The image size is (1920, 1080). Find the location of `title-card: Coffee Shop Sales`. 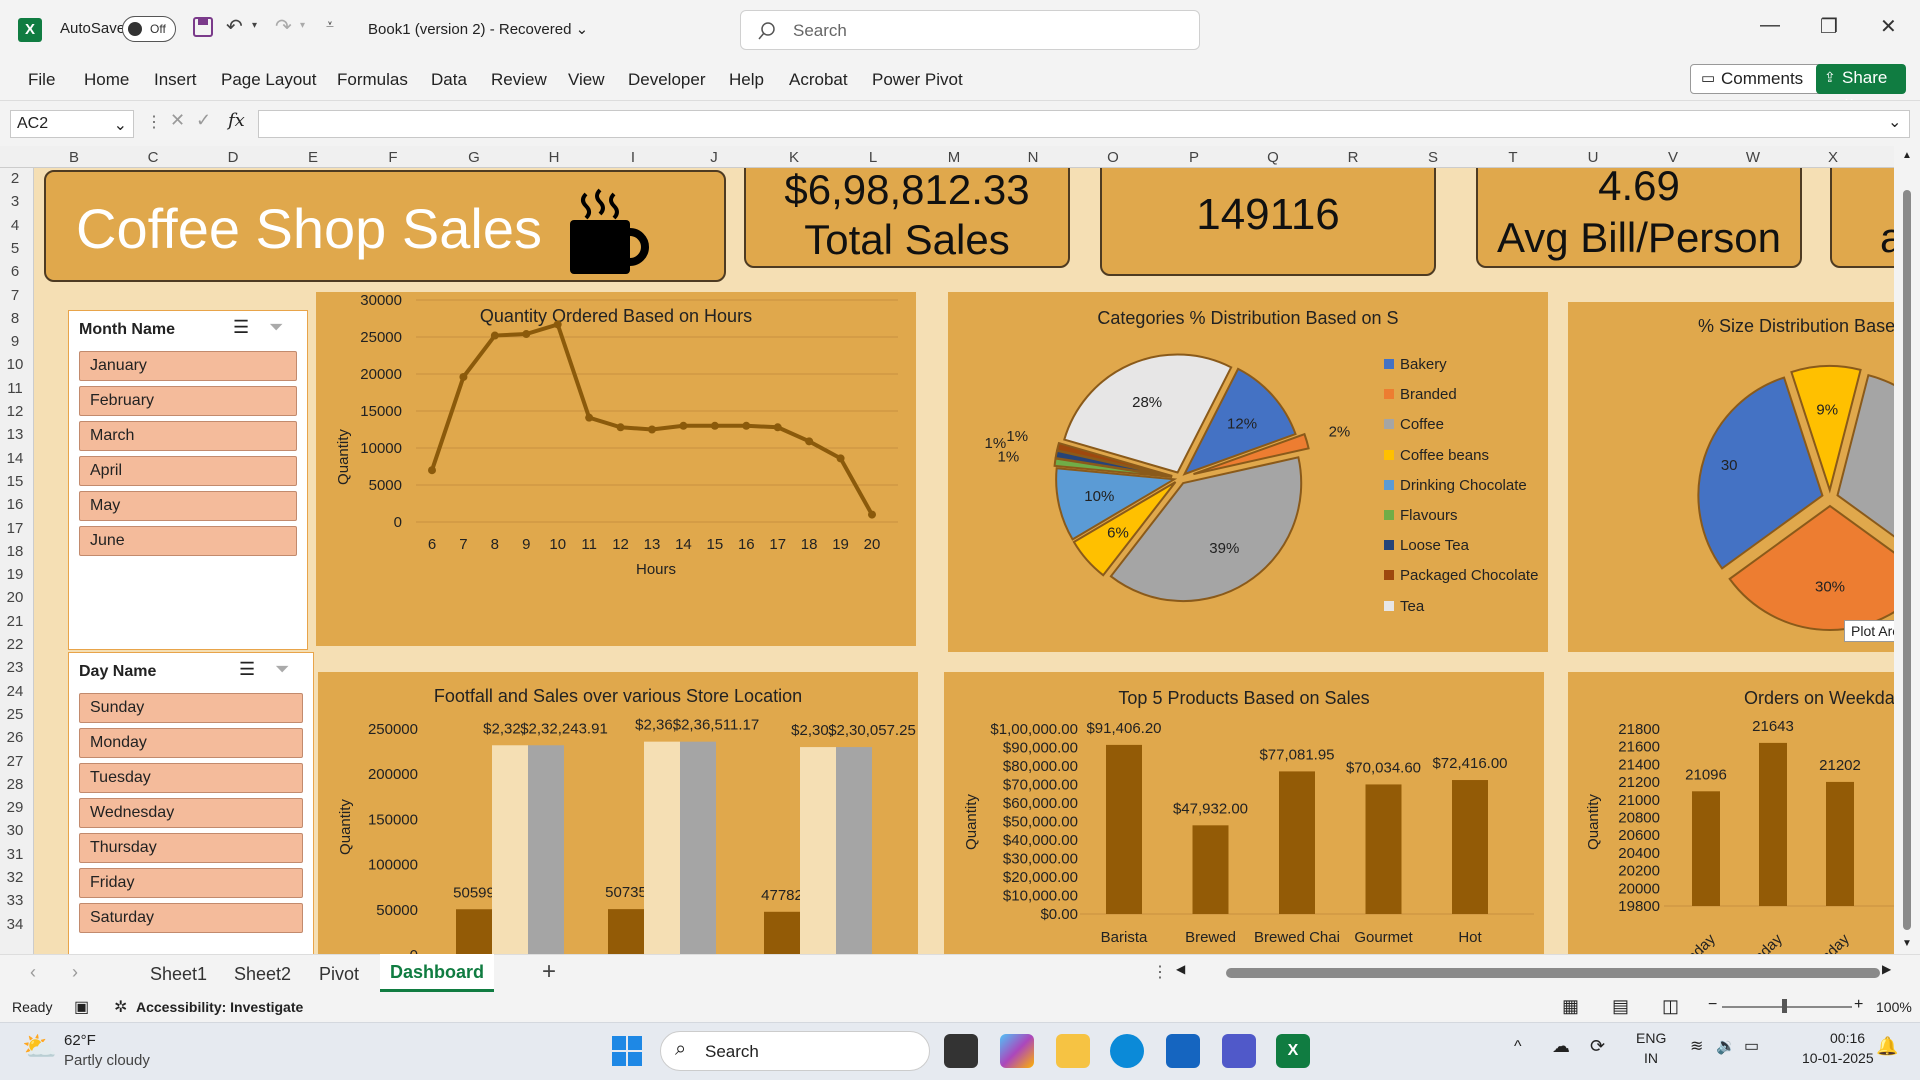

title-card: Coffee Shop Sales is located at coordinates (385, 226).